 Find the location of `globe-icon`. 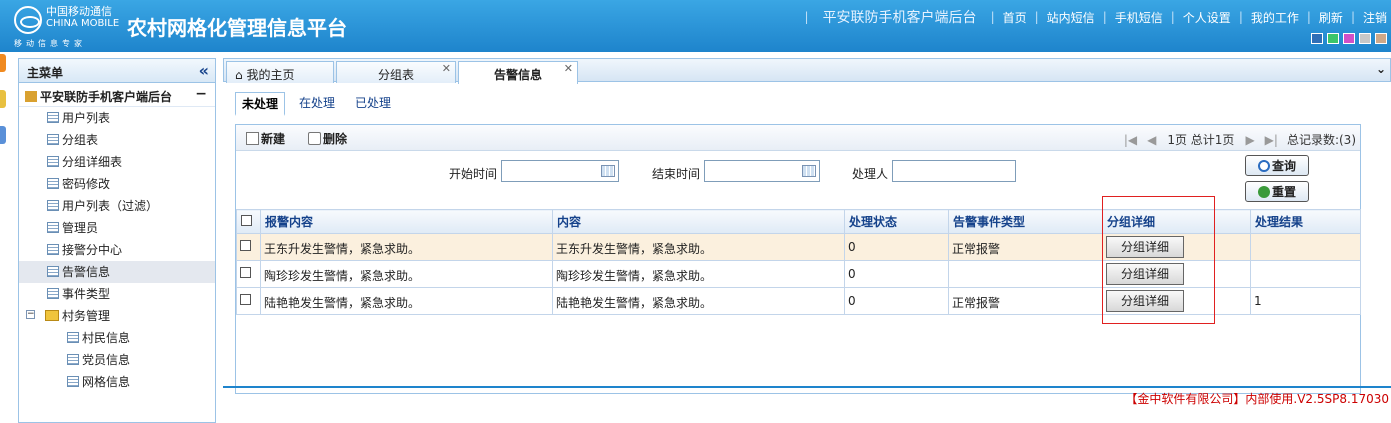

globe-icon is located at coordinates (28, 20).